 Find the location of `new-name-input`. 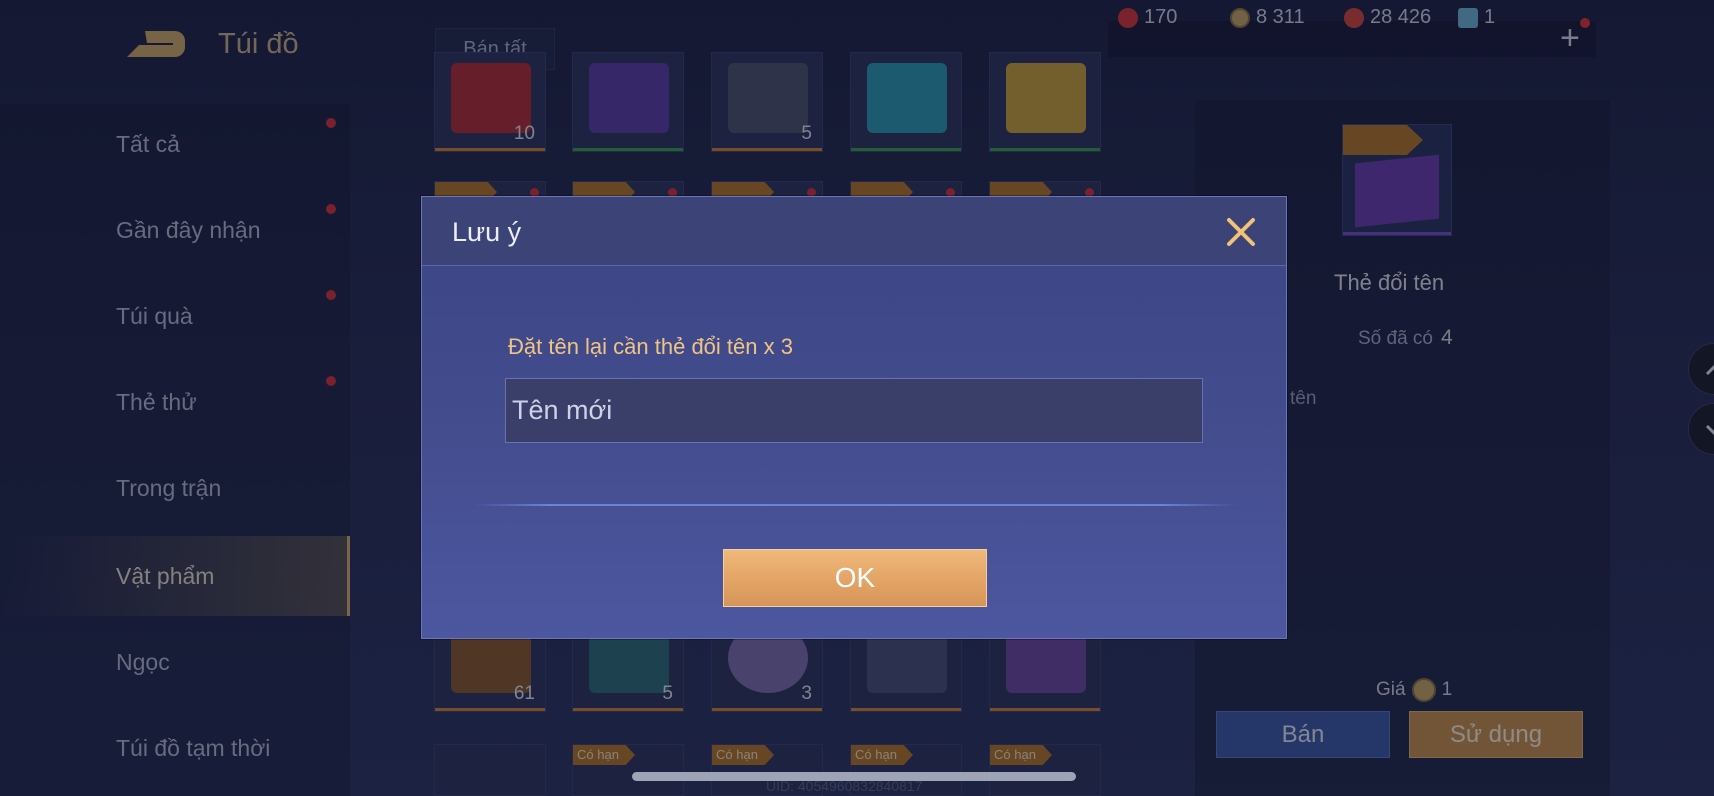

new-name-input is located at coordinates (854, 410).